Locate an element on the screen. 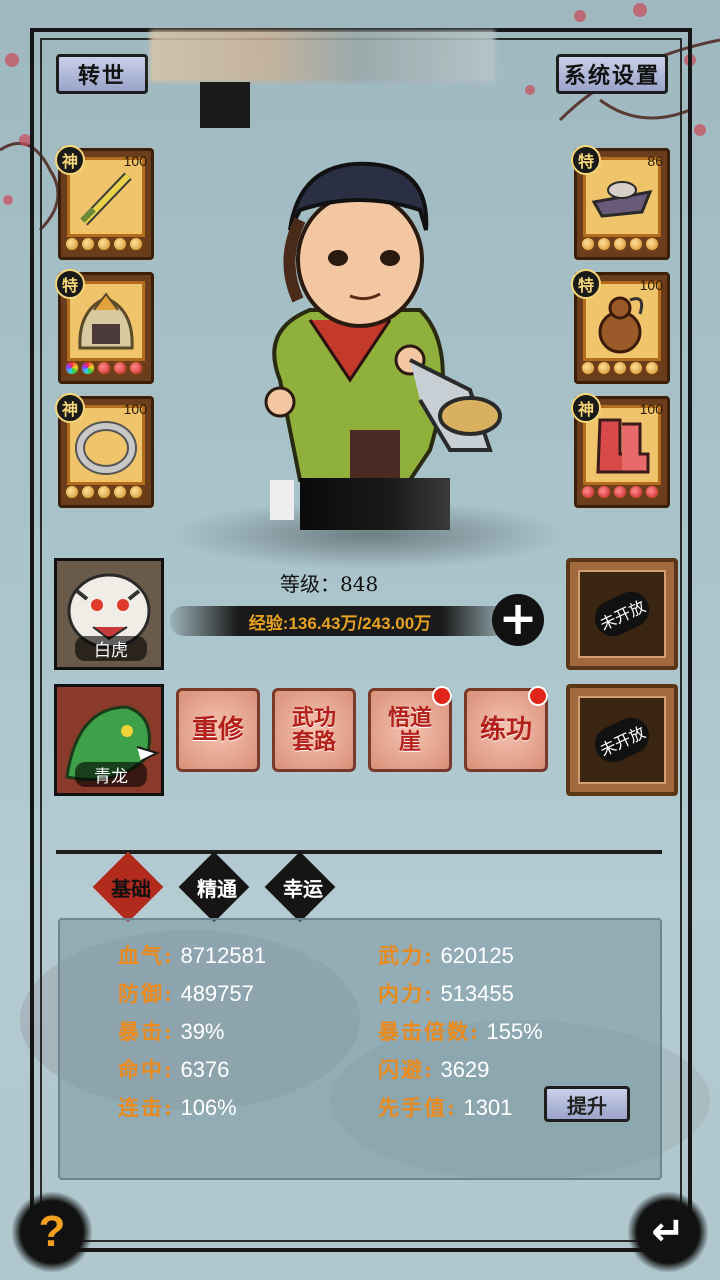 The height and width of the screenshot is (1280, 720). equip-slot-ring: 神 100 is located at coordinates (104, 450).